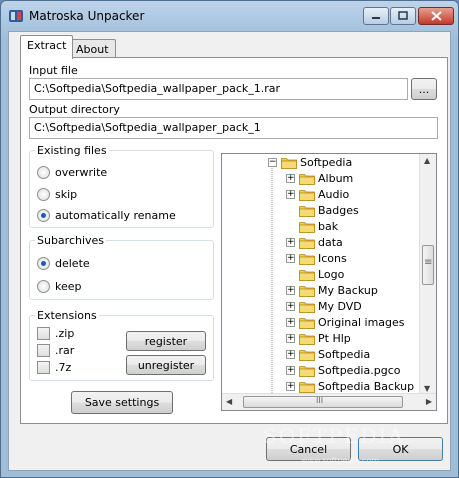 The height and width of the screenshot is (478, 459). I want to click on radio-overwrite-circle, so click(43, 172).